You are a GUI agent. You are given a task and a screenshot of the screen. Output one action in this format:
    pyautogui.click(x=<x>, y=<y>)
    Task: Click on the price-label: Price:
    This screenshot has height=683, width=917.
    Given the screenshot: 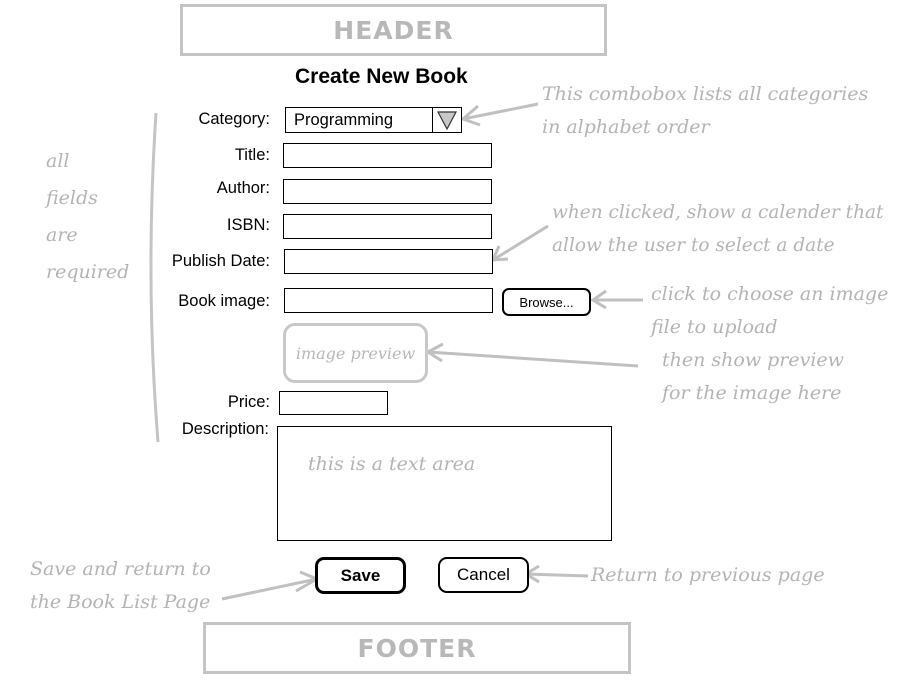 What is the action you would take?
    pyautogui.click(x=248, y=402)
    